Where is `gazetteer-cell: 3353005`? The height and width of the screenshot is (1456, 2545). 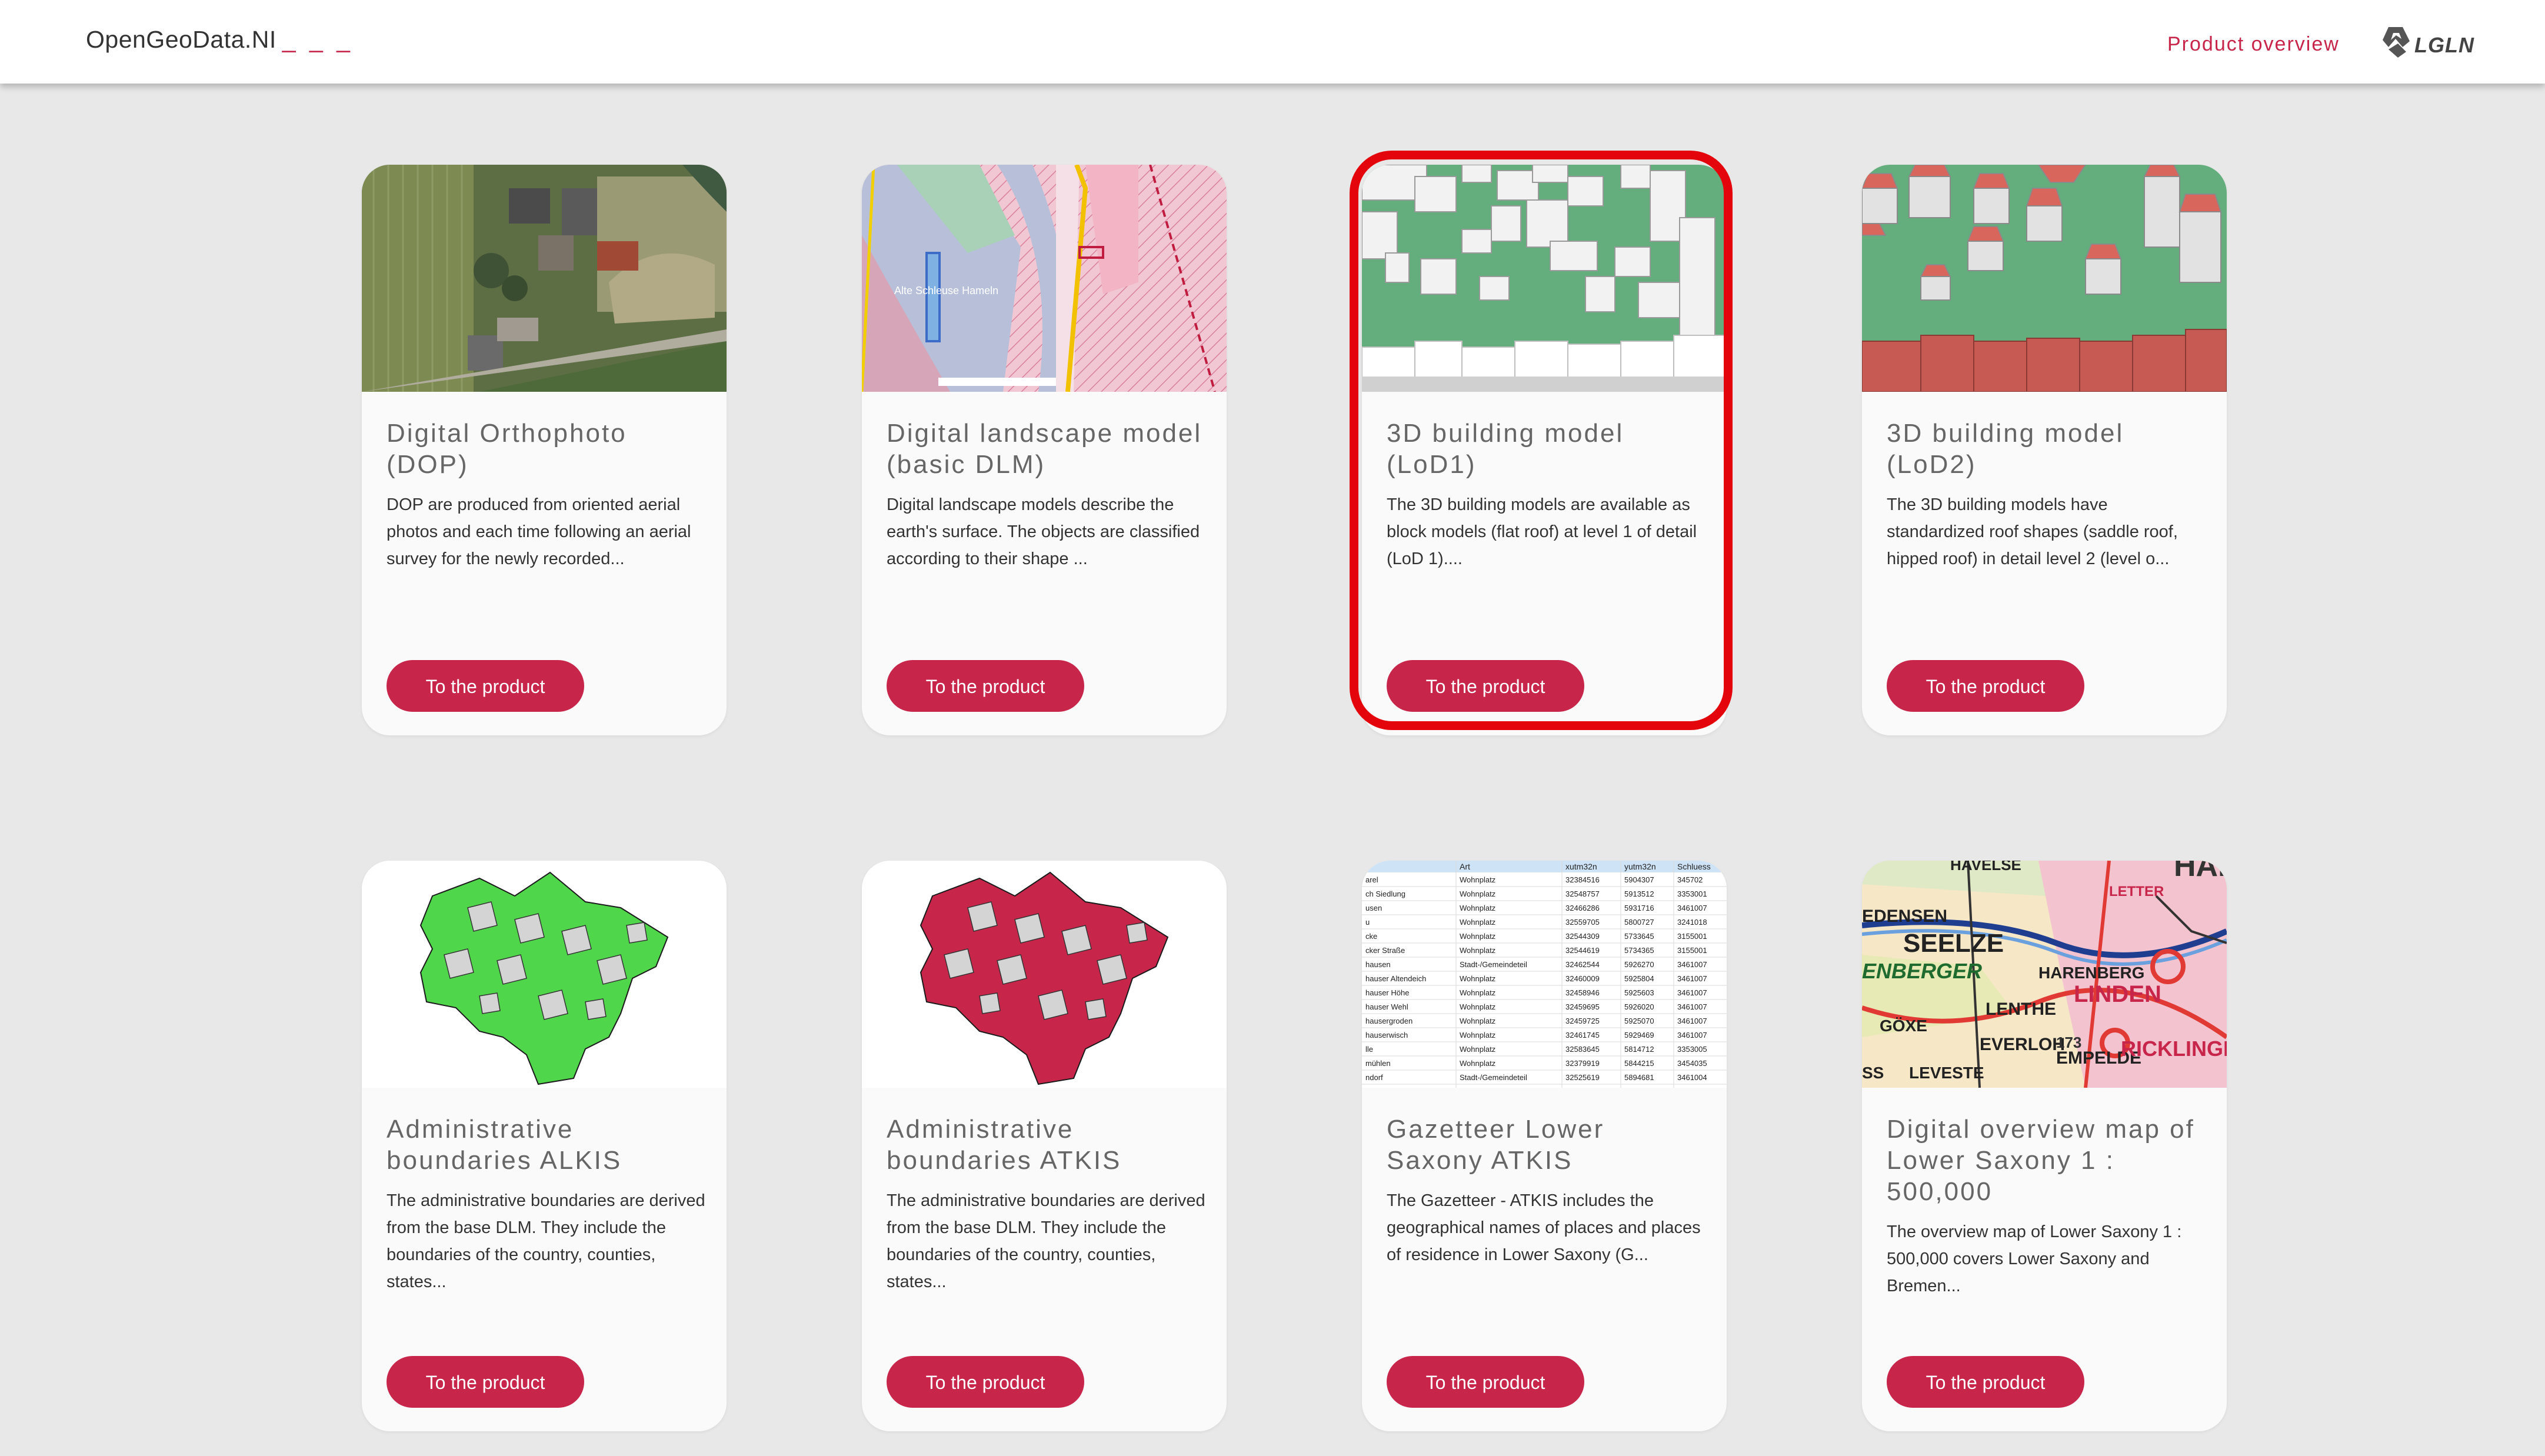 gazetteer-cell: 3353005 is located at coordinates (1692, 1049).